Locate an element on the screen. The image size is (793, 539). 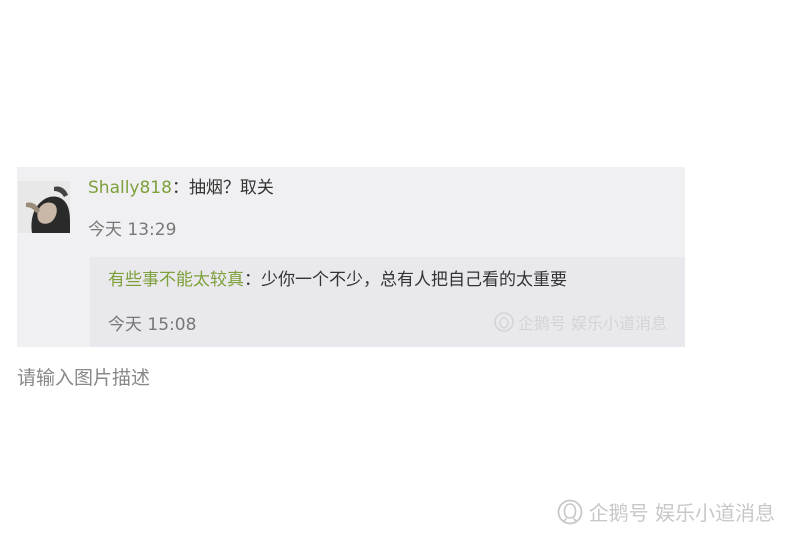
user-avatar-photo is located at coordinates (44, 207).